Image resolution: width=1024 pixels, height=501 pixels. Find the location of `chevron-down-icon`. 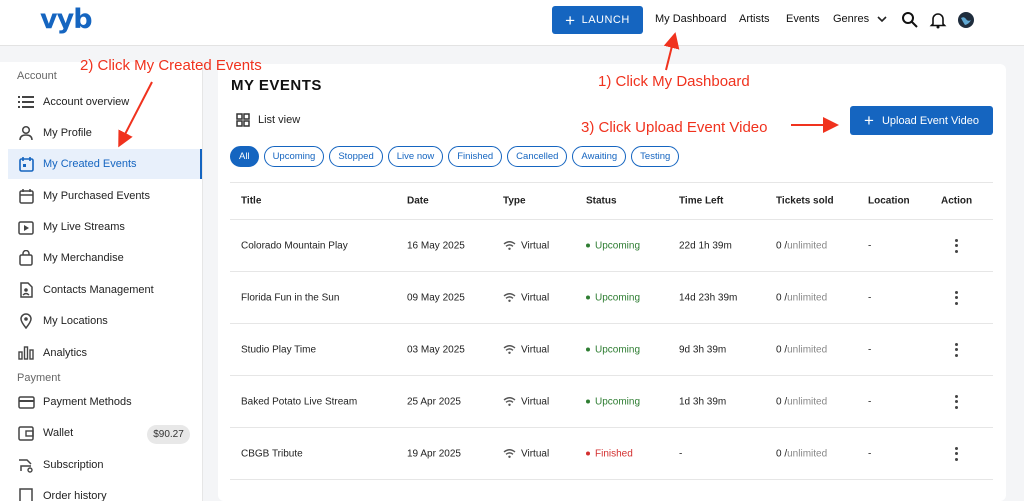

chevron-down-icon is located at coordinates (882, 18).